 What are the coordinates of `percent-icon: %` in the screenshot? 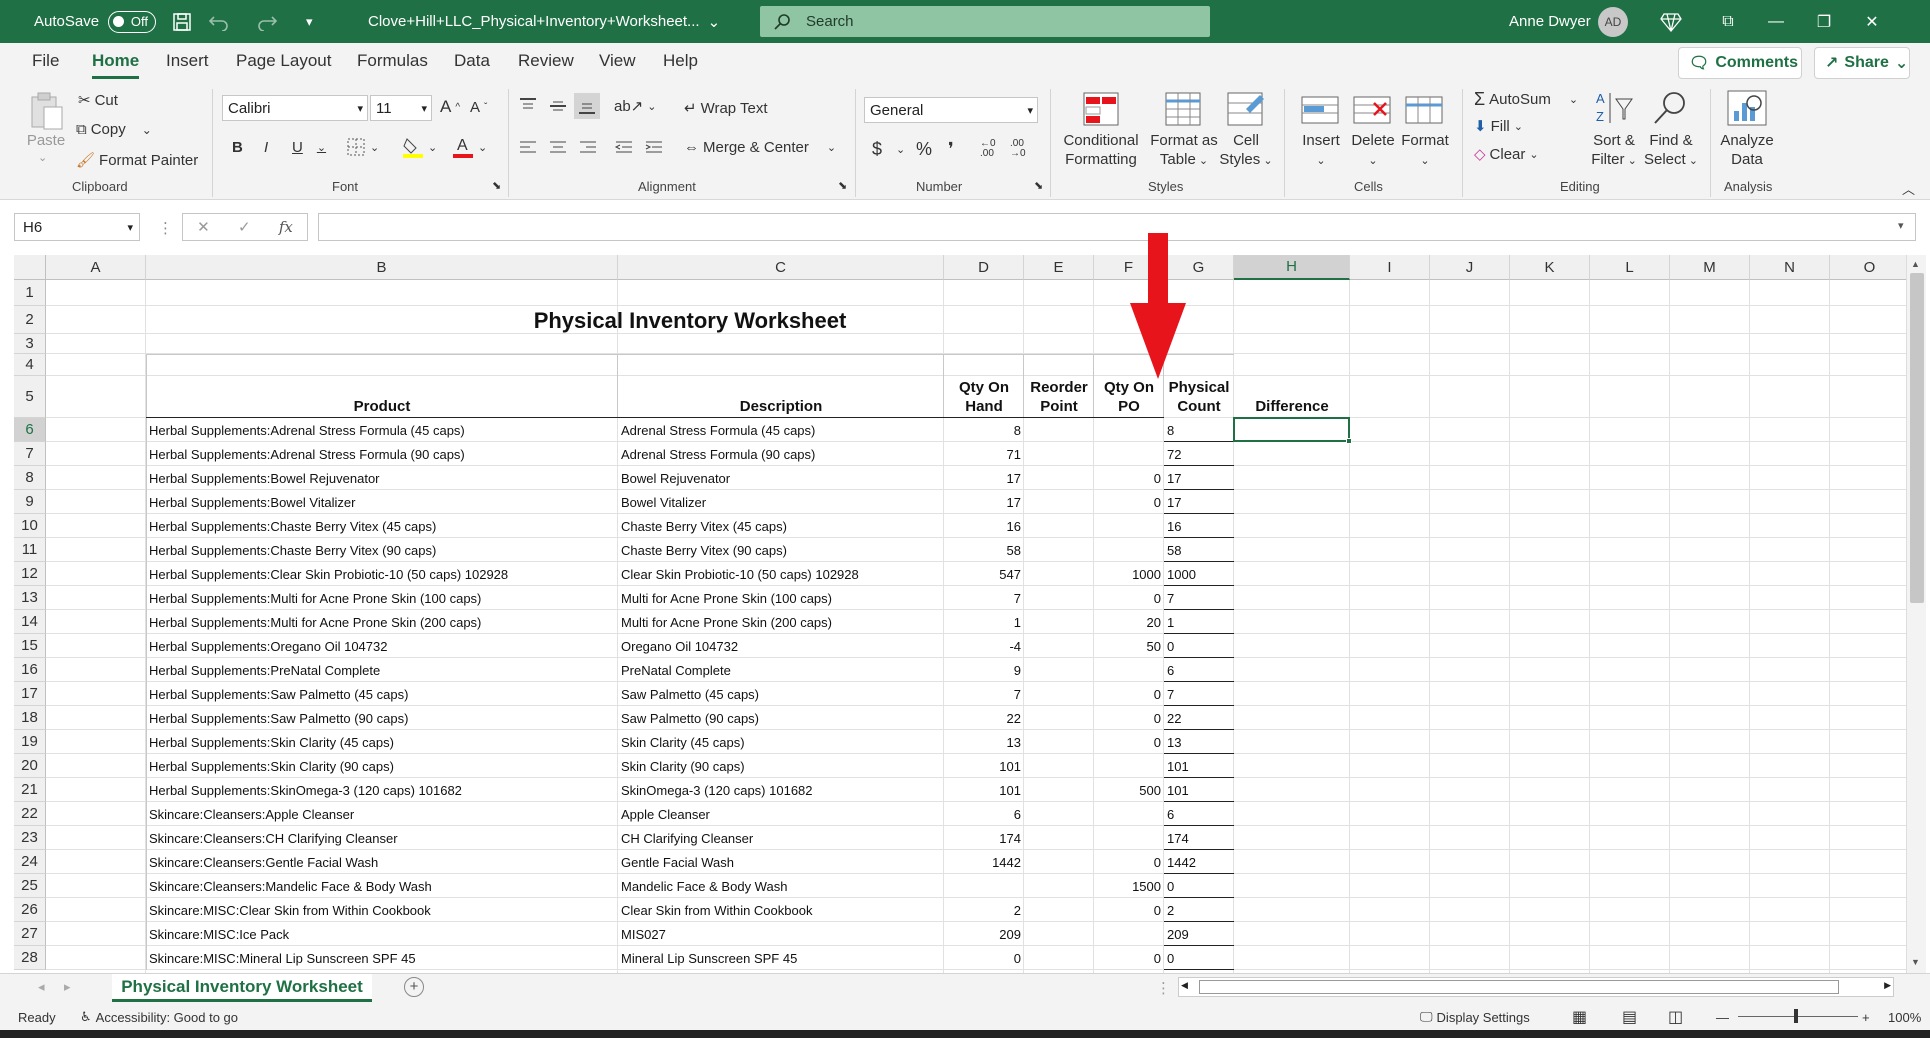 It's located at (924, 149).